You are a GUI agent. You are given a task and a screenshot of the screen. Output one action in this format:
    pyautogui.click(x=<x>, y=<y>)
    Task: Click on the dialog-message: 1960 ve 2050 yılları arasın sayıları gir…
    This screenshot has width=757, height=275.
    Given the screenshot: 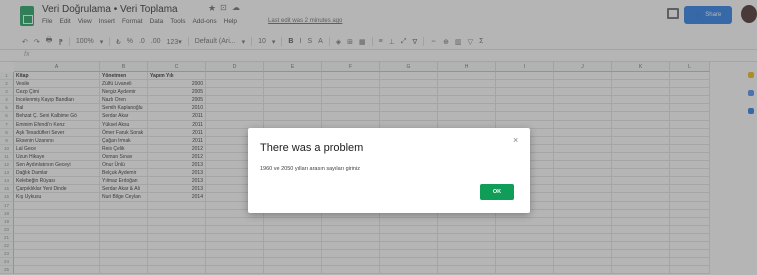 What is the action you would take?
    pyautogui.click(x=310, y=169)
    